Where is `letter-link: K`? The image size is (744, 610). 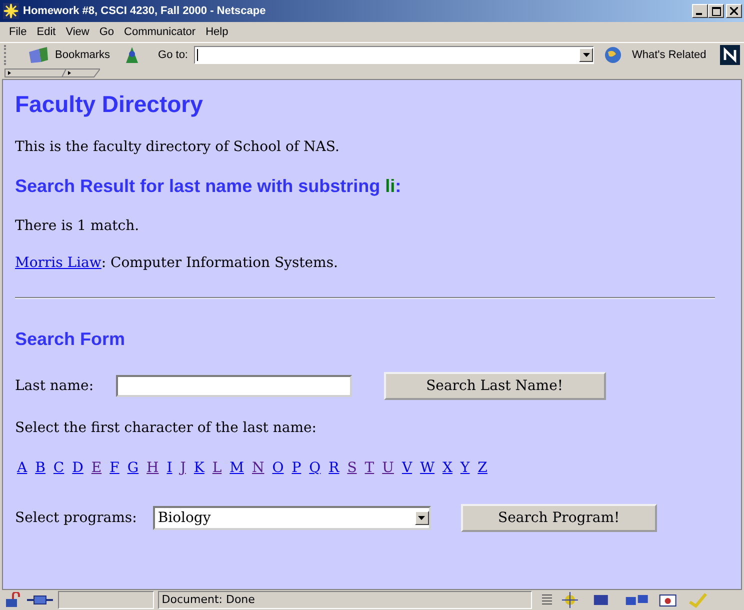 letter-link: K is located at coordinates (199, 468).